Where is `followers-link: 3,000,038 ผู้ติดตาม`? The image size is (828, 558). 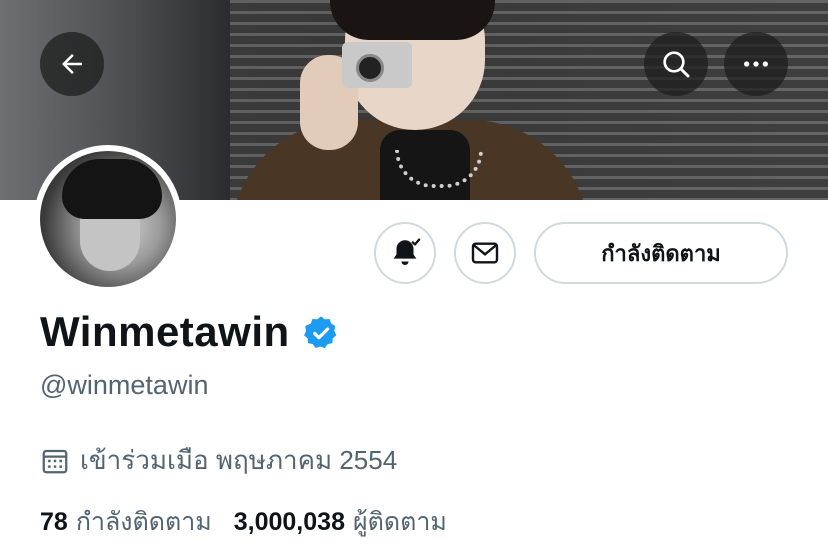 followers-link: 3,000,038 ผู้ติดตาม is located at coordinates (340, 522).